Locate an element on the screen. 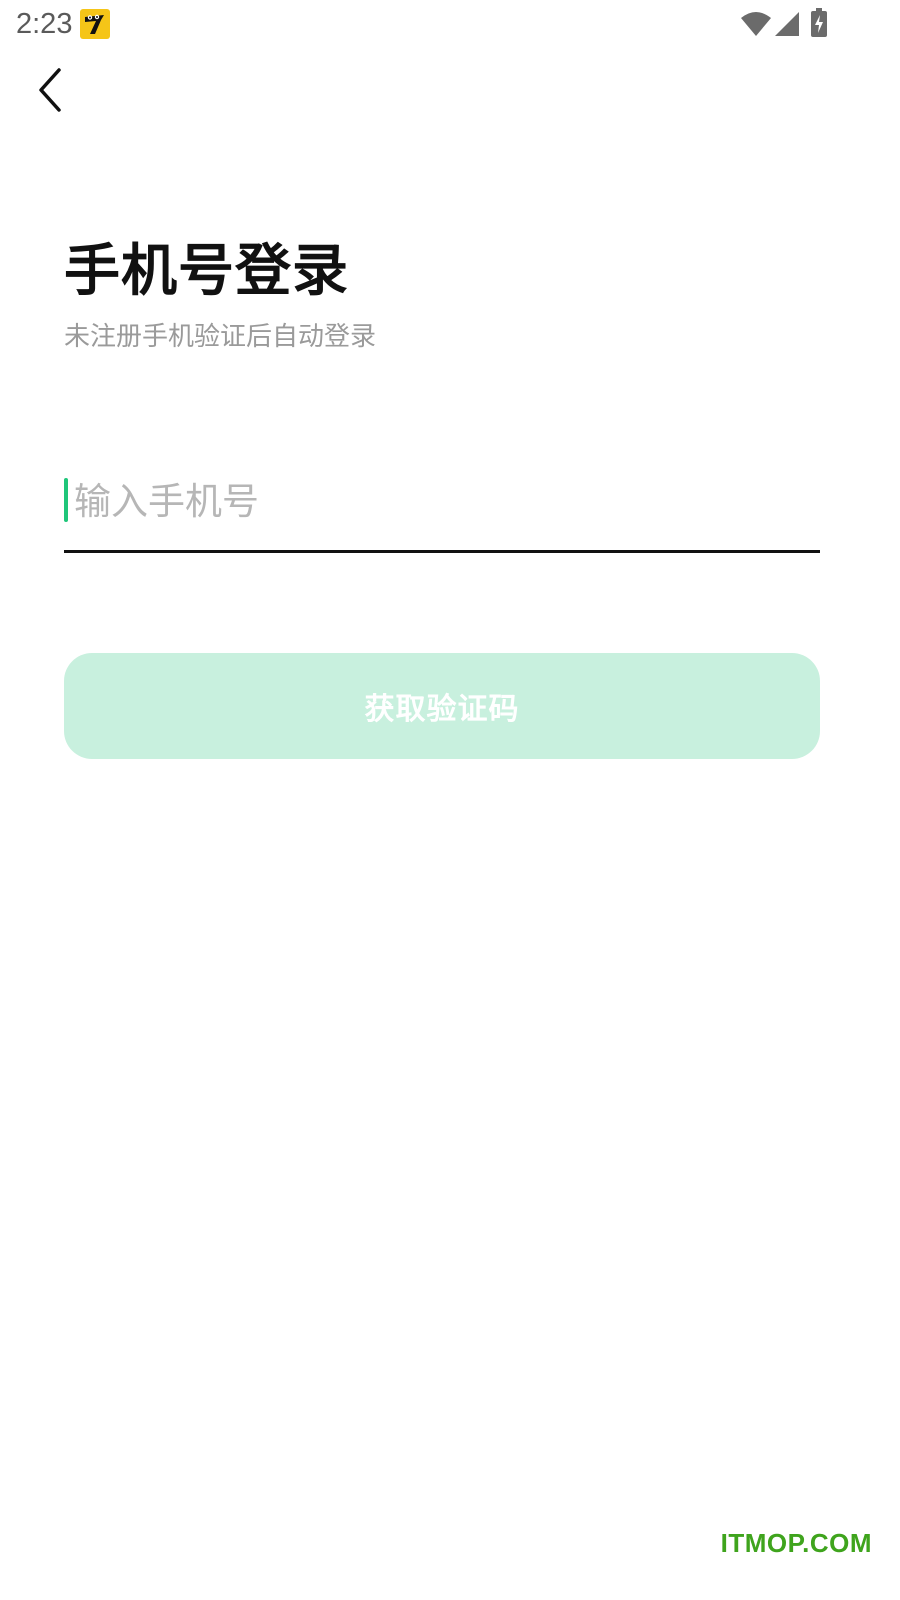  wifi-icon is located at coordinates (756, 24).